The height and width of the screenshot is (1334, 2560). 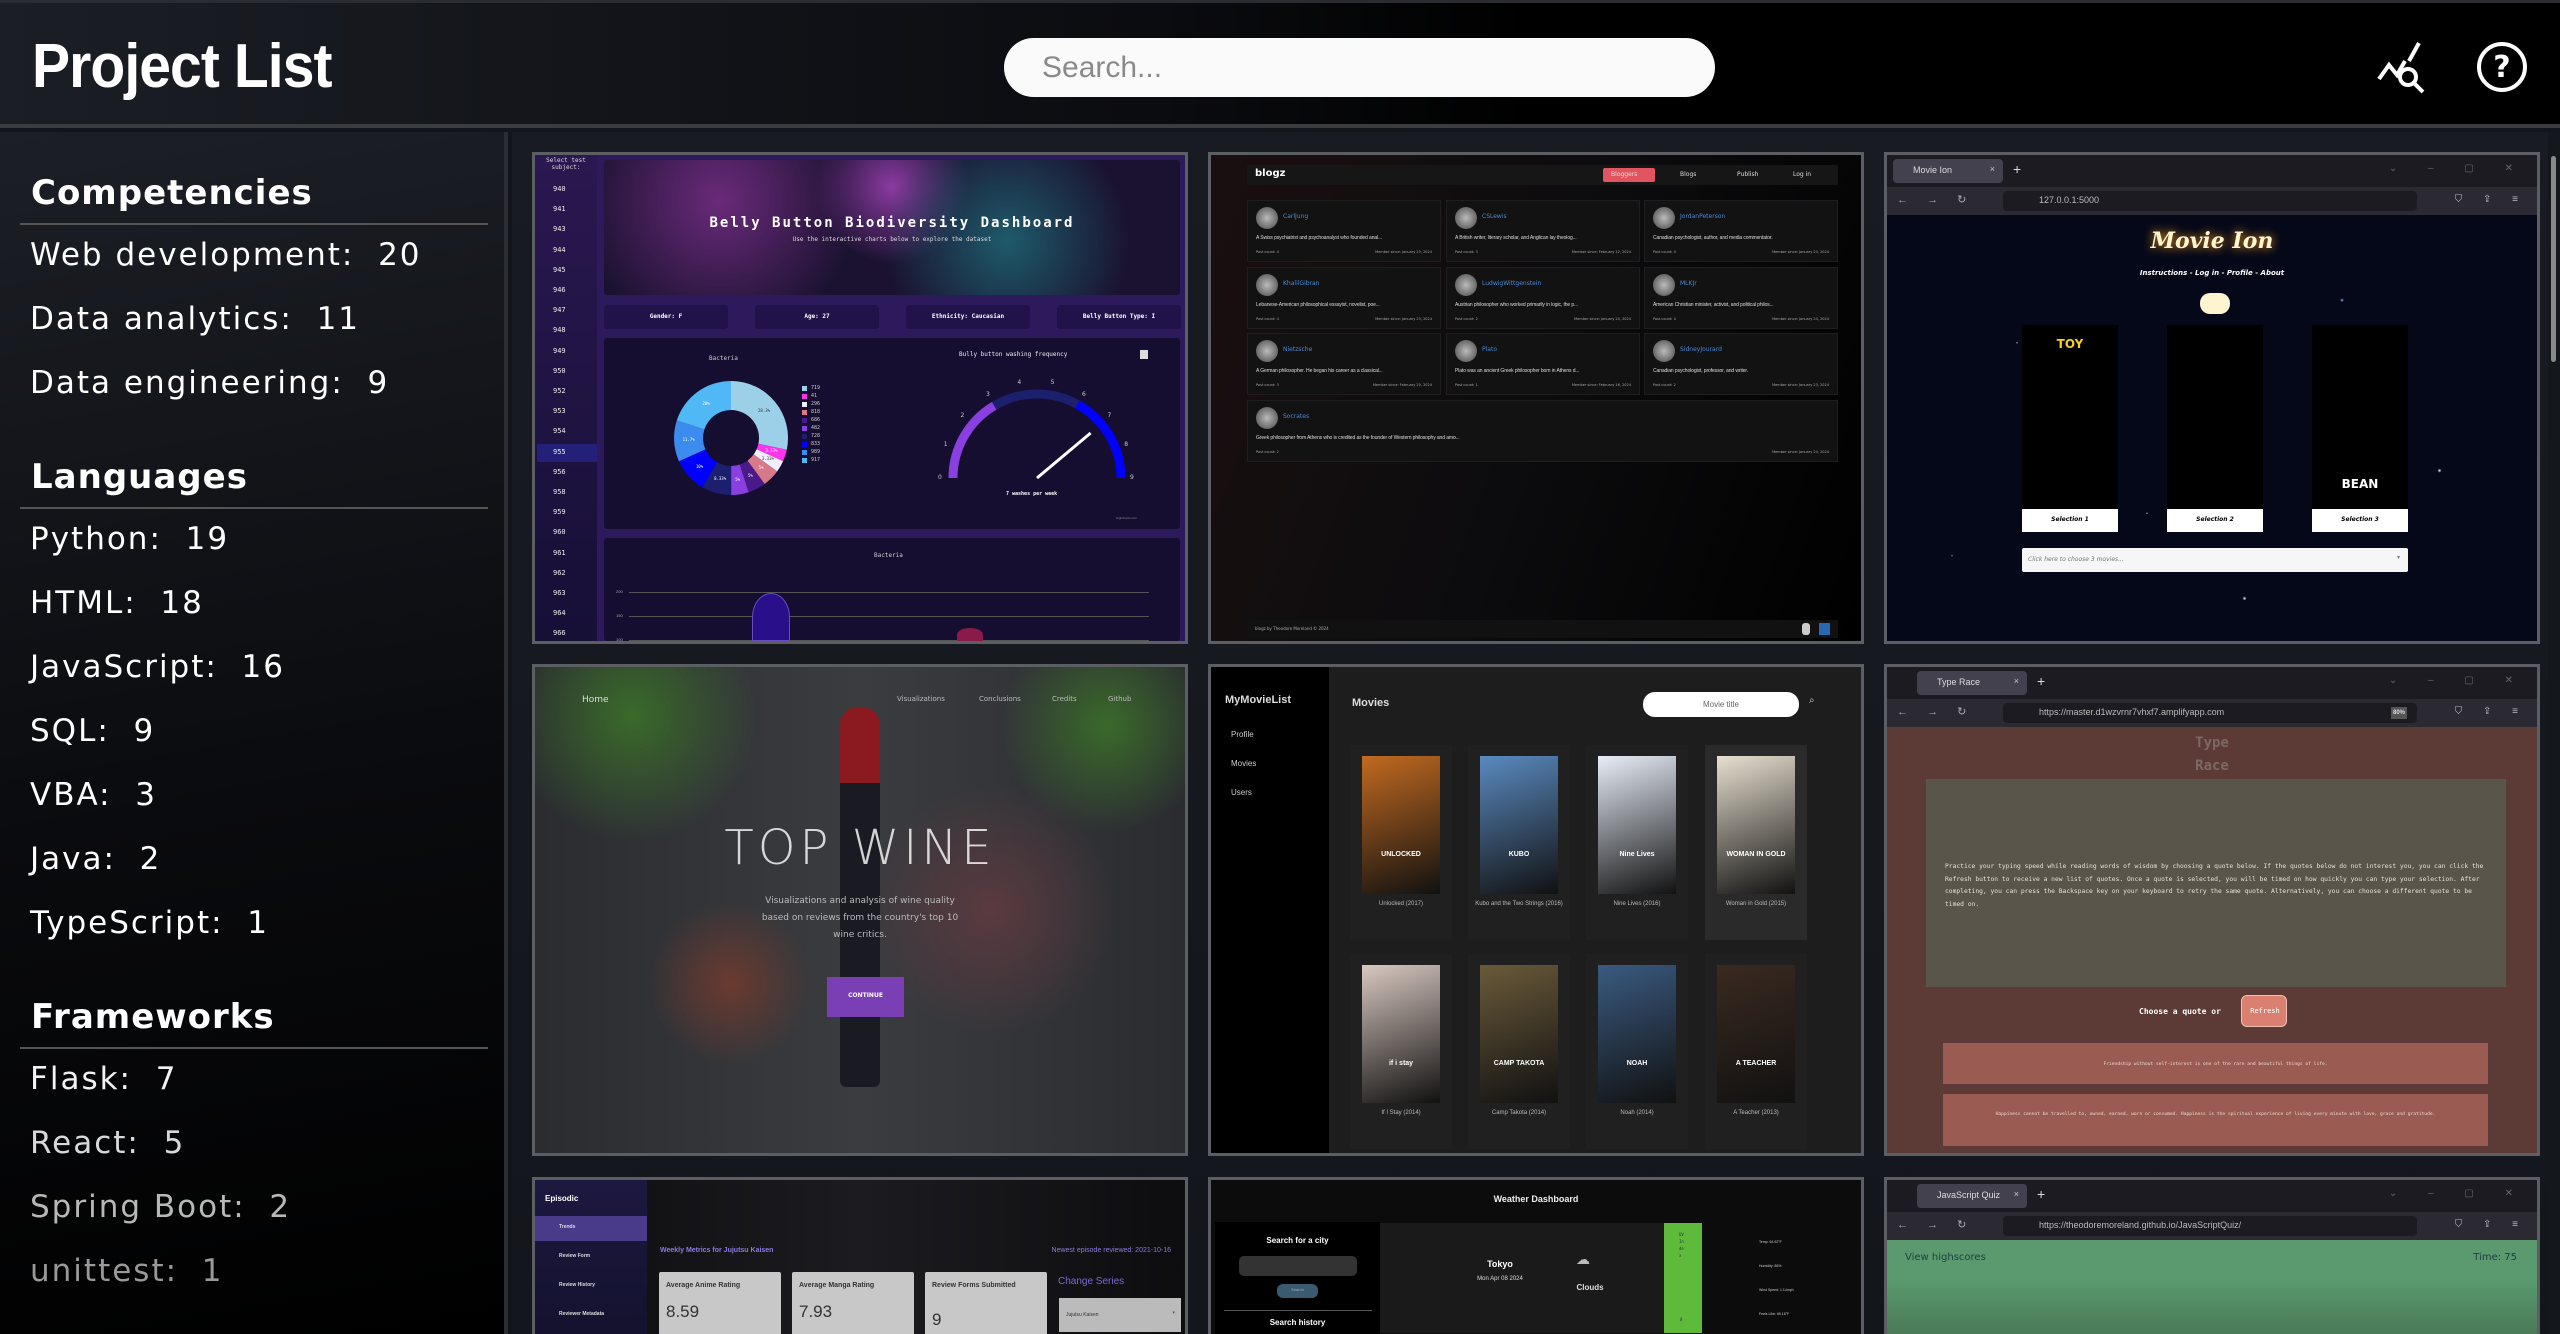 I want to click on browser-tab: Type Race ×, so click(x=1972, y=683).